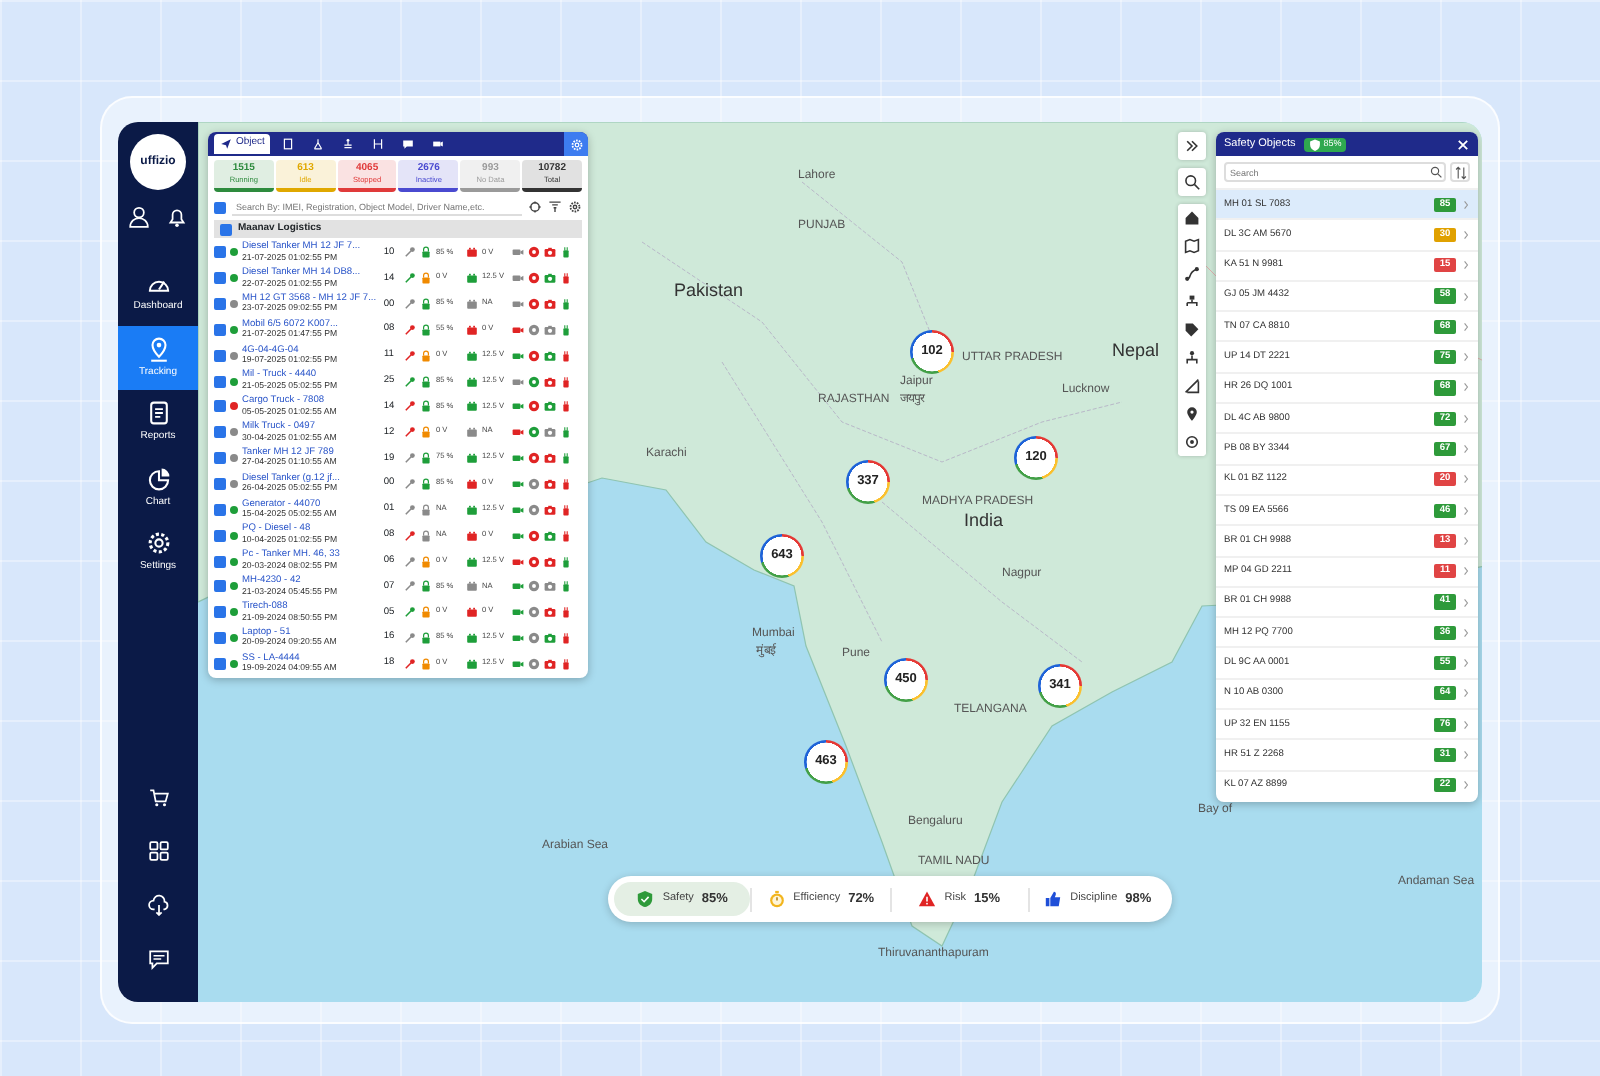 This screenshot has height=1076, width=1600. I want to click on user-icon, so click(139, 217).